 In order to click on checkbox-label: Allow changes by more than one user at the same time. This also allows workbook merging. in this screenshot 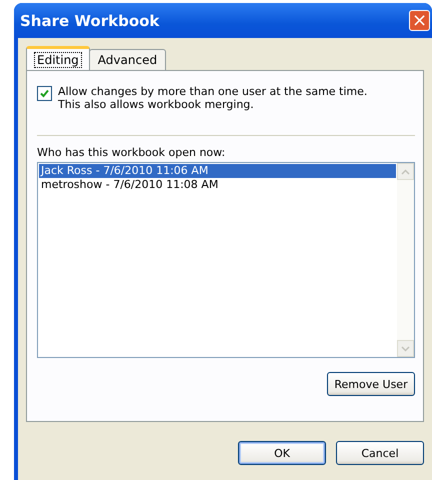, I will do `click(213, 98)`.